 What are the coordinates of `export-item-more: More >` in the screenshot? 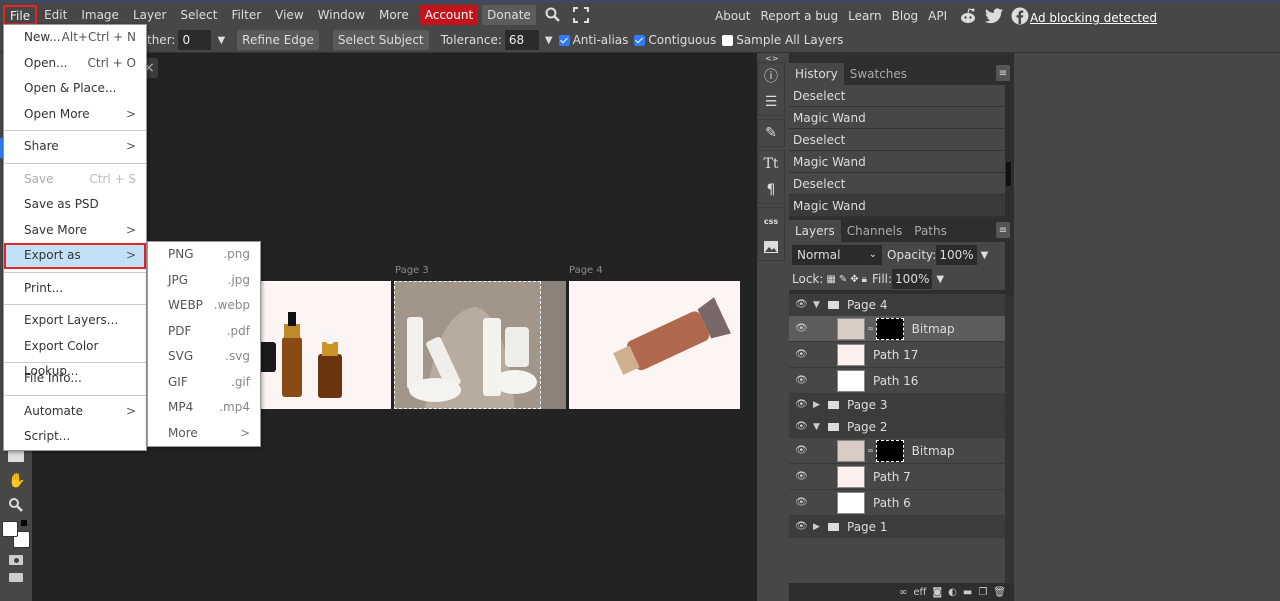 It's located at (204, 434).